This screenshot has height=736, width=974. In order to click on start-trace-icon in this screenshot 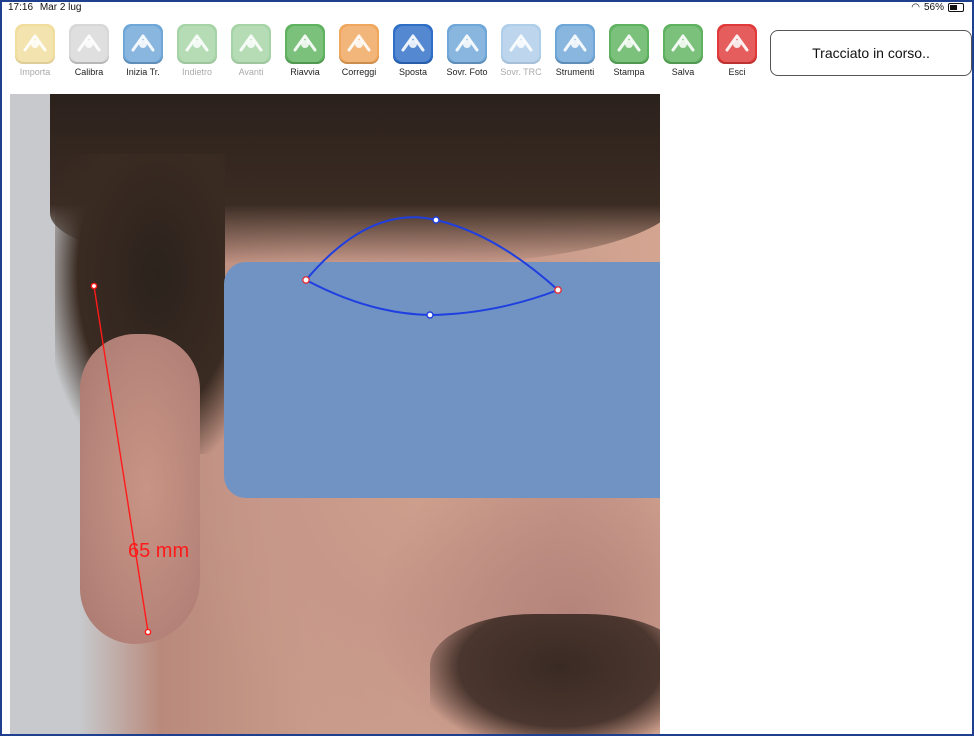, I will do `click(143, 44)`.